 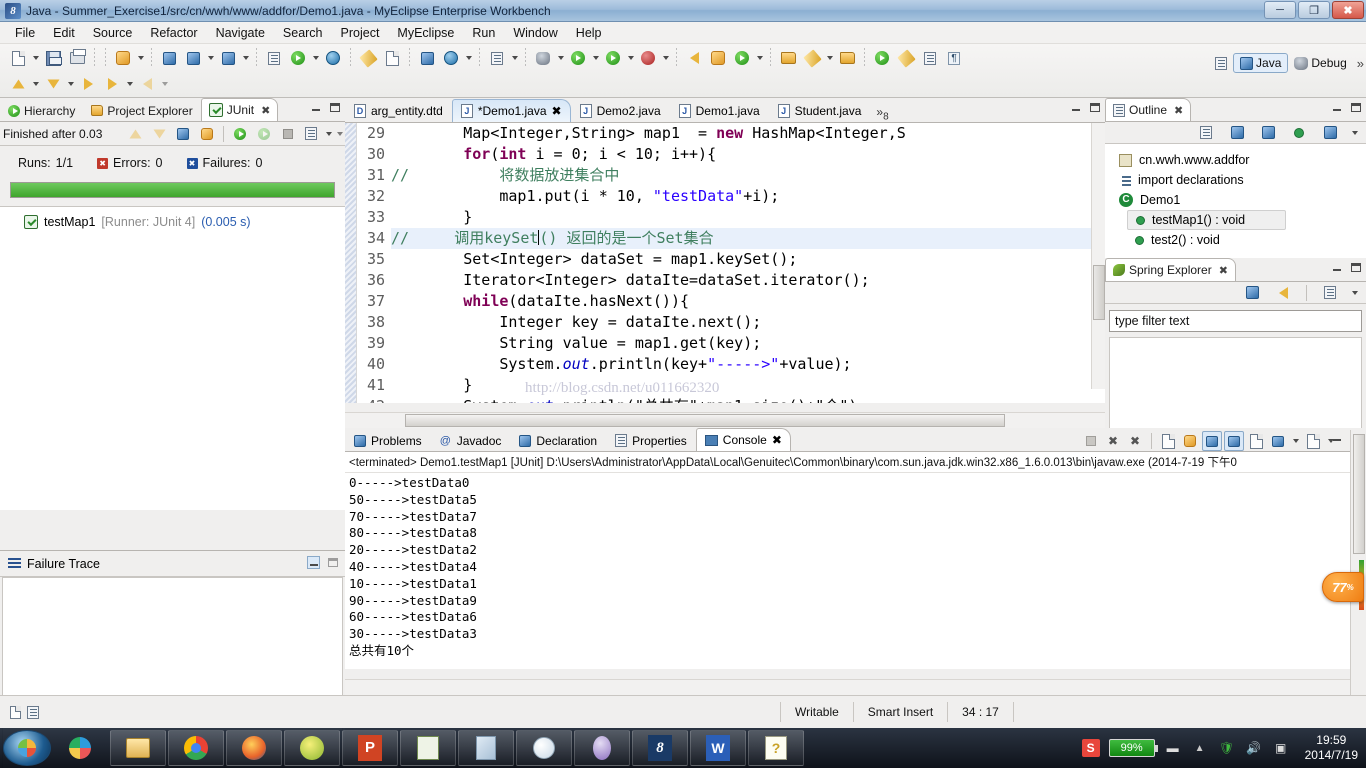 I want to click on report-icon, so click(x=427, y=58).